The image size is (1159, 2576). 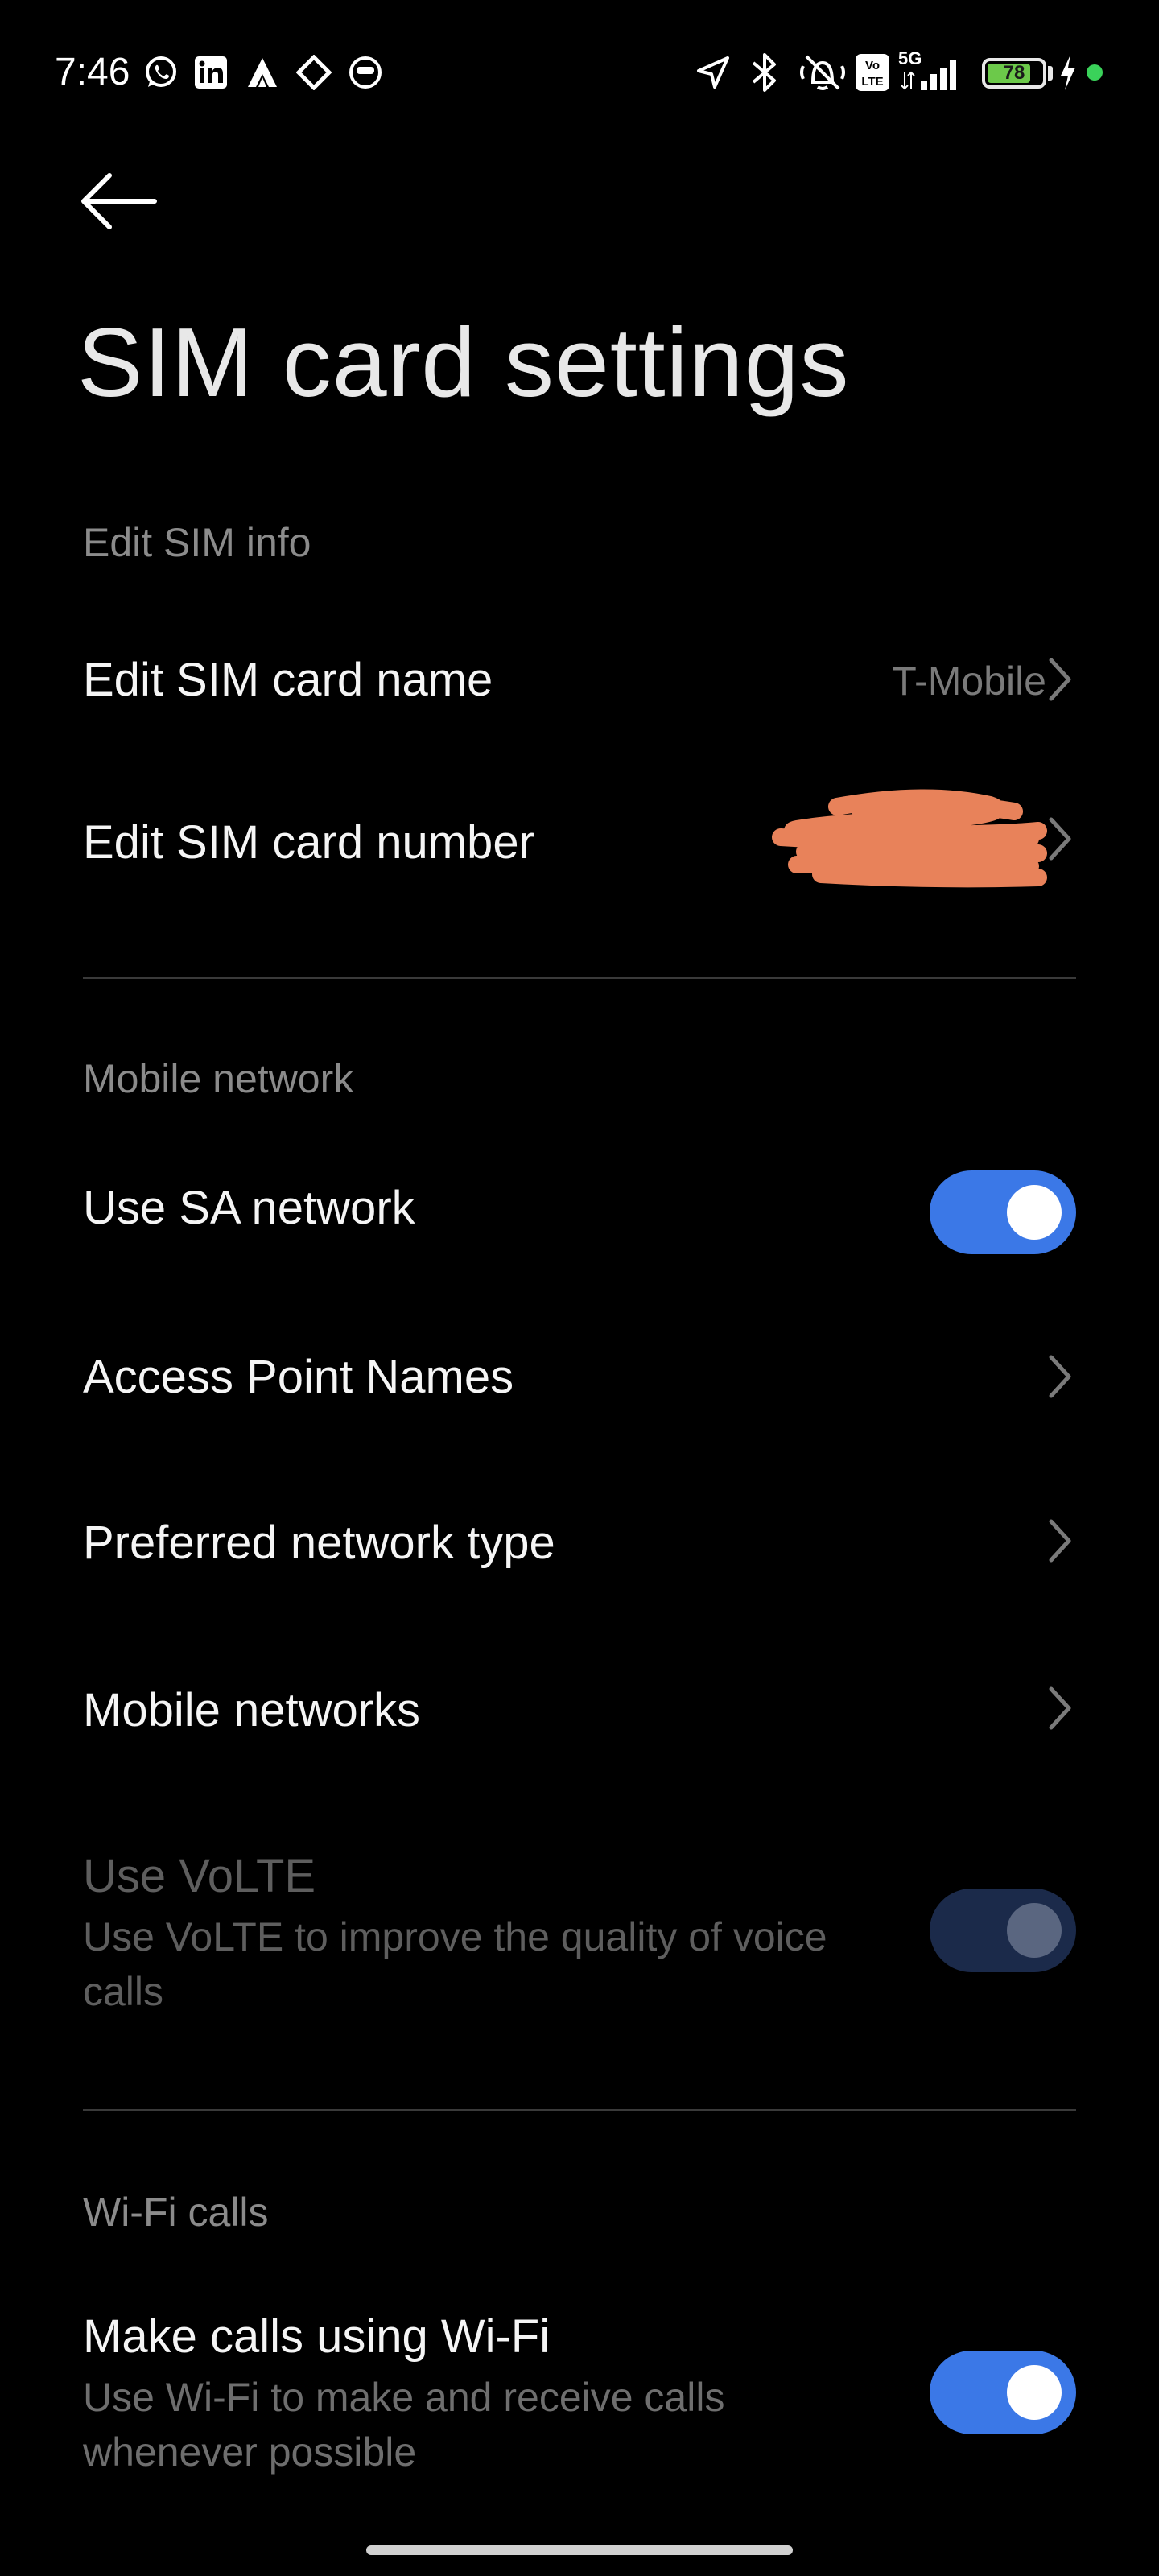 I want to click on battery-icon: 78, so click(x=1014, y=73).